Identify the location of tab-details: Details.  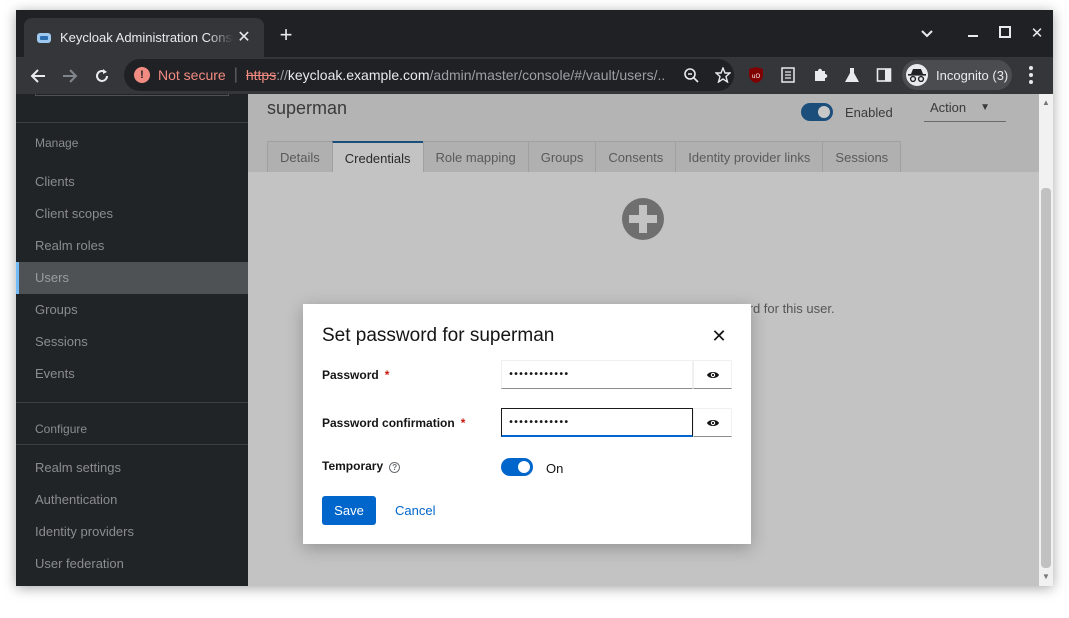
(300, 156).